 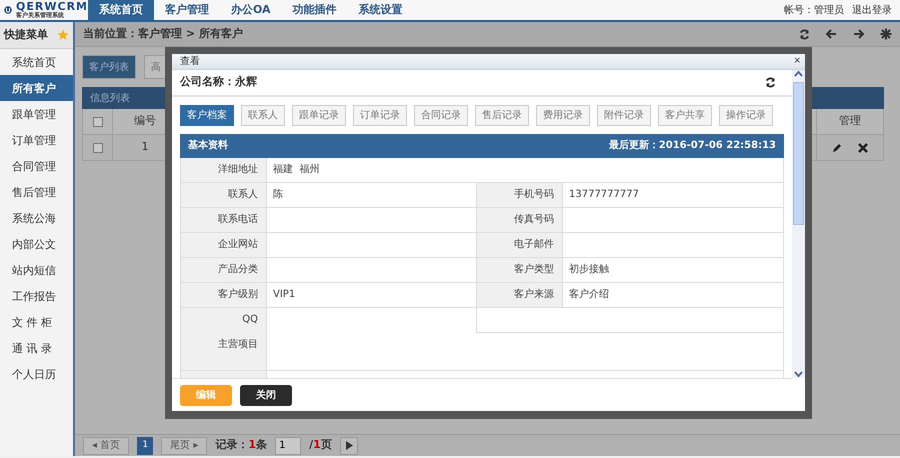 What do you see at coordinates (63, 35) in the screenshot?
I see `star-icon` at bounding box center [63, 35].